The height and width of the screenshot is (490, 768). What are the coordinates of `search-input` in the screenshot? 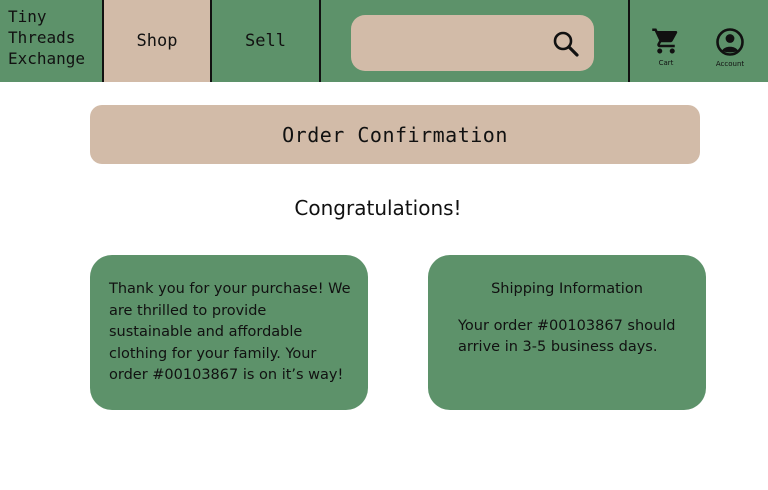 It's located at (454, 44).